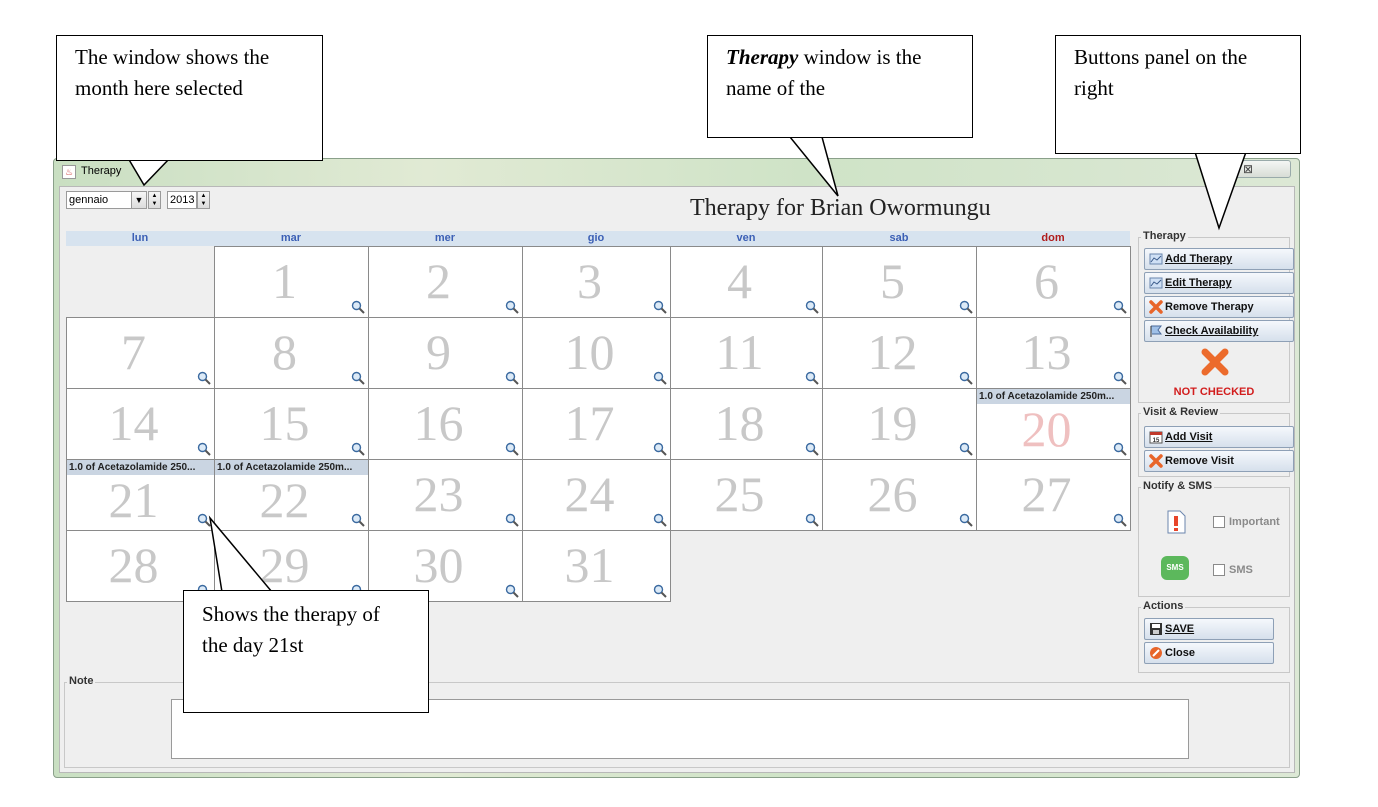 This screenshot has width=1378, height=807. I want to click on day-number: 25, so click(739, 494).